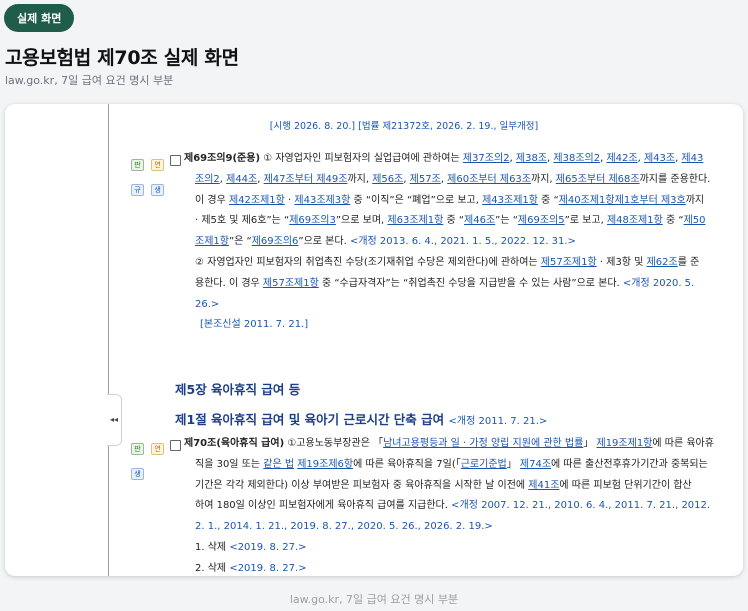  I want to click on law-text: 중 “이직”은 “폐업”으로 보고,, so click(416, 200).